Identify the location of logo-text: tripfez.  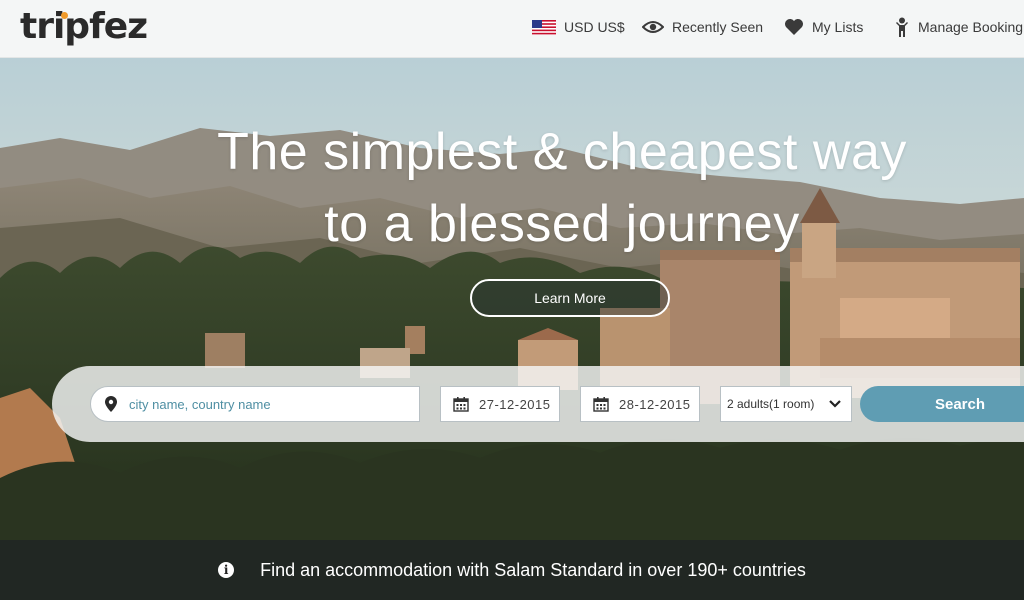
(84, 26).